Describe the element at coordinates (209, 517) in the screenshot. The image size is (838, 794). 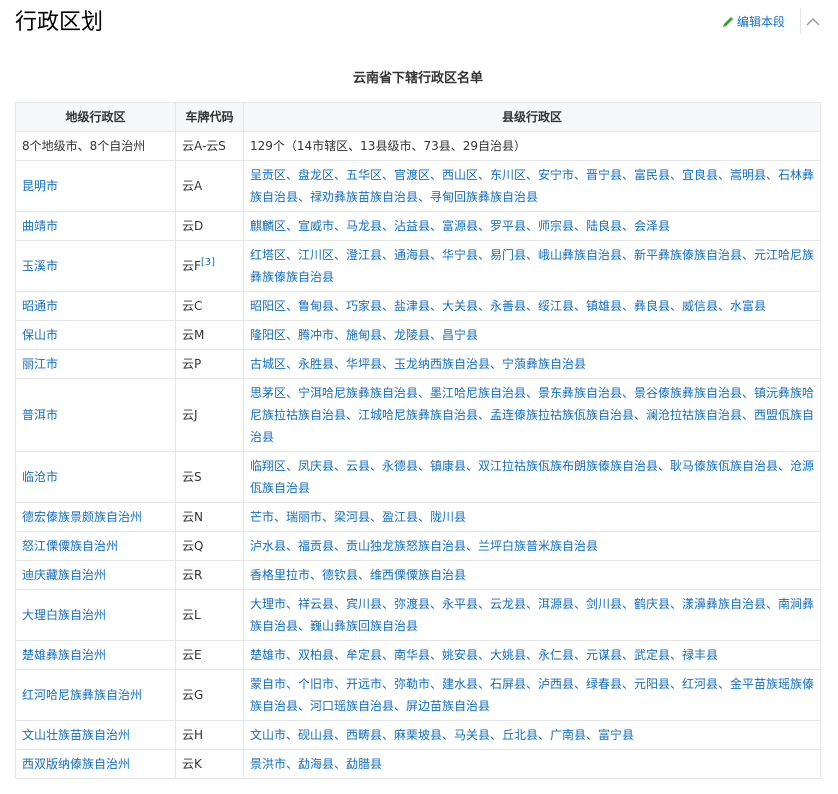
I see `plate-code-cell: 云N` at that location.